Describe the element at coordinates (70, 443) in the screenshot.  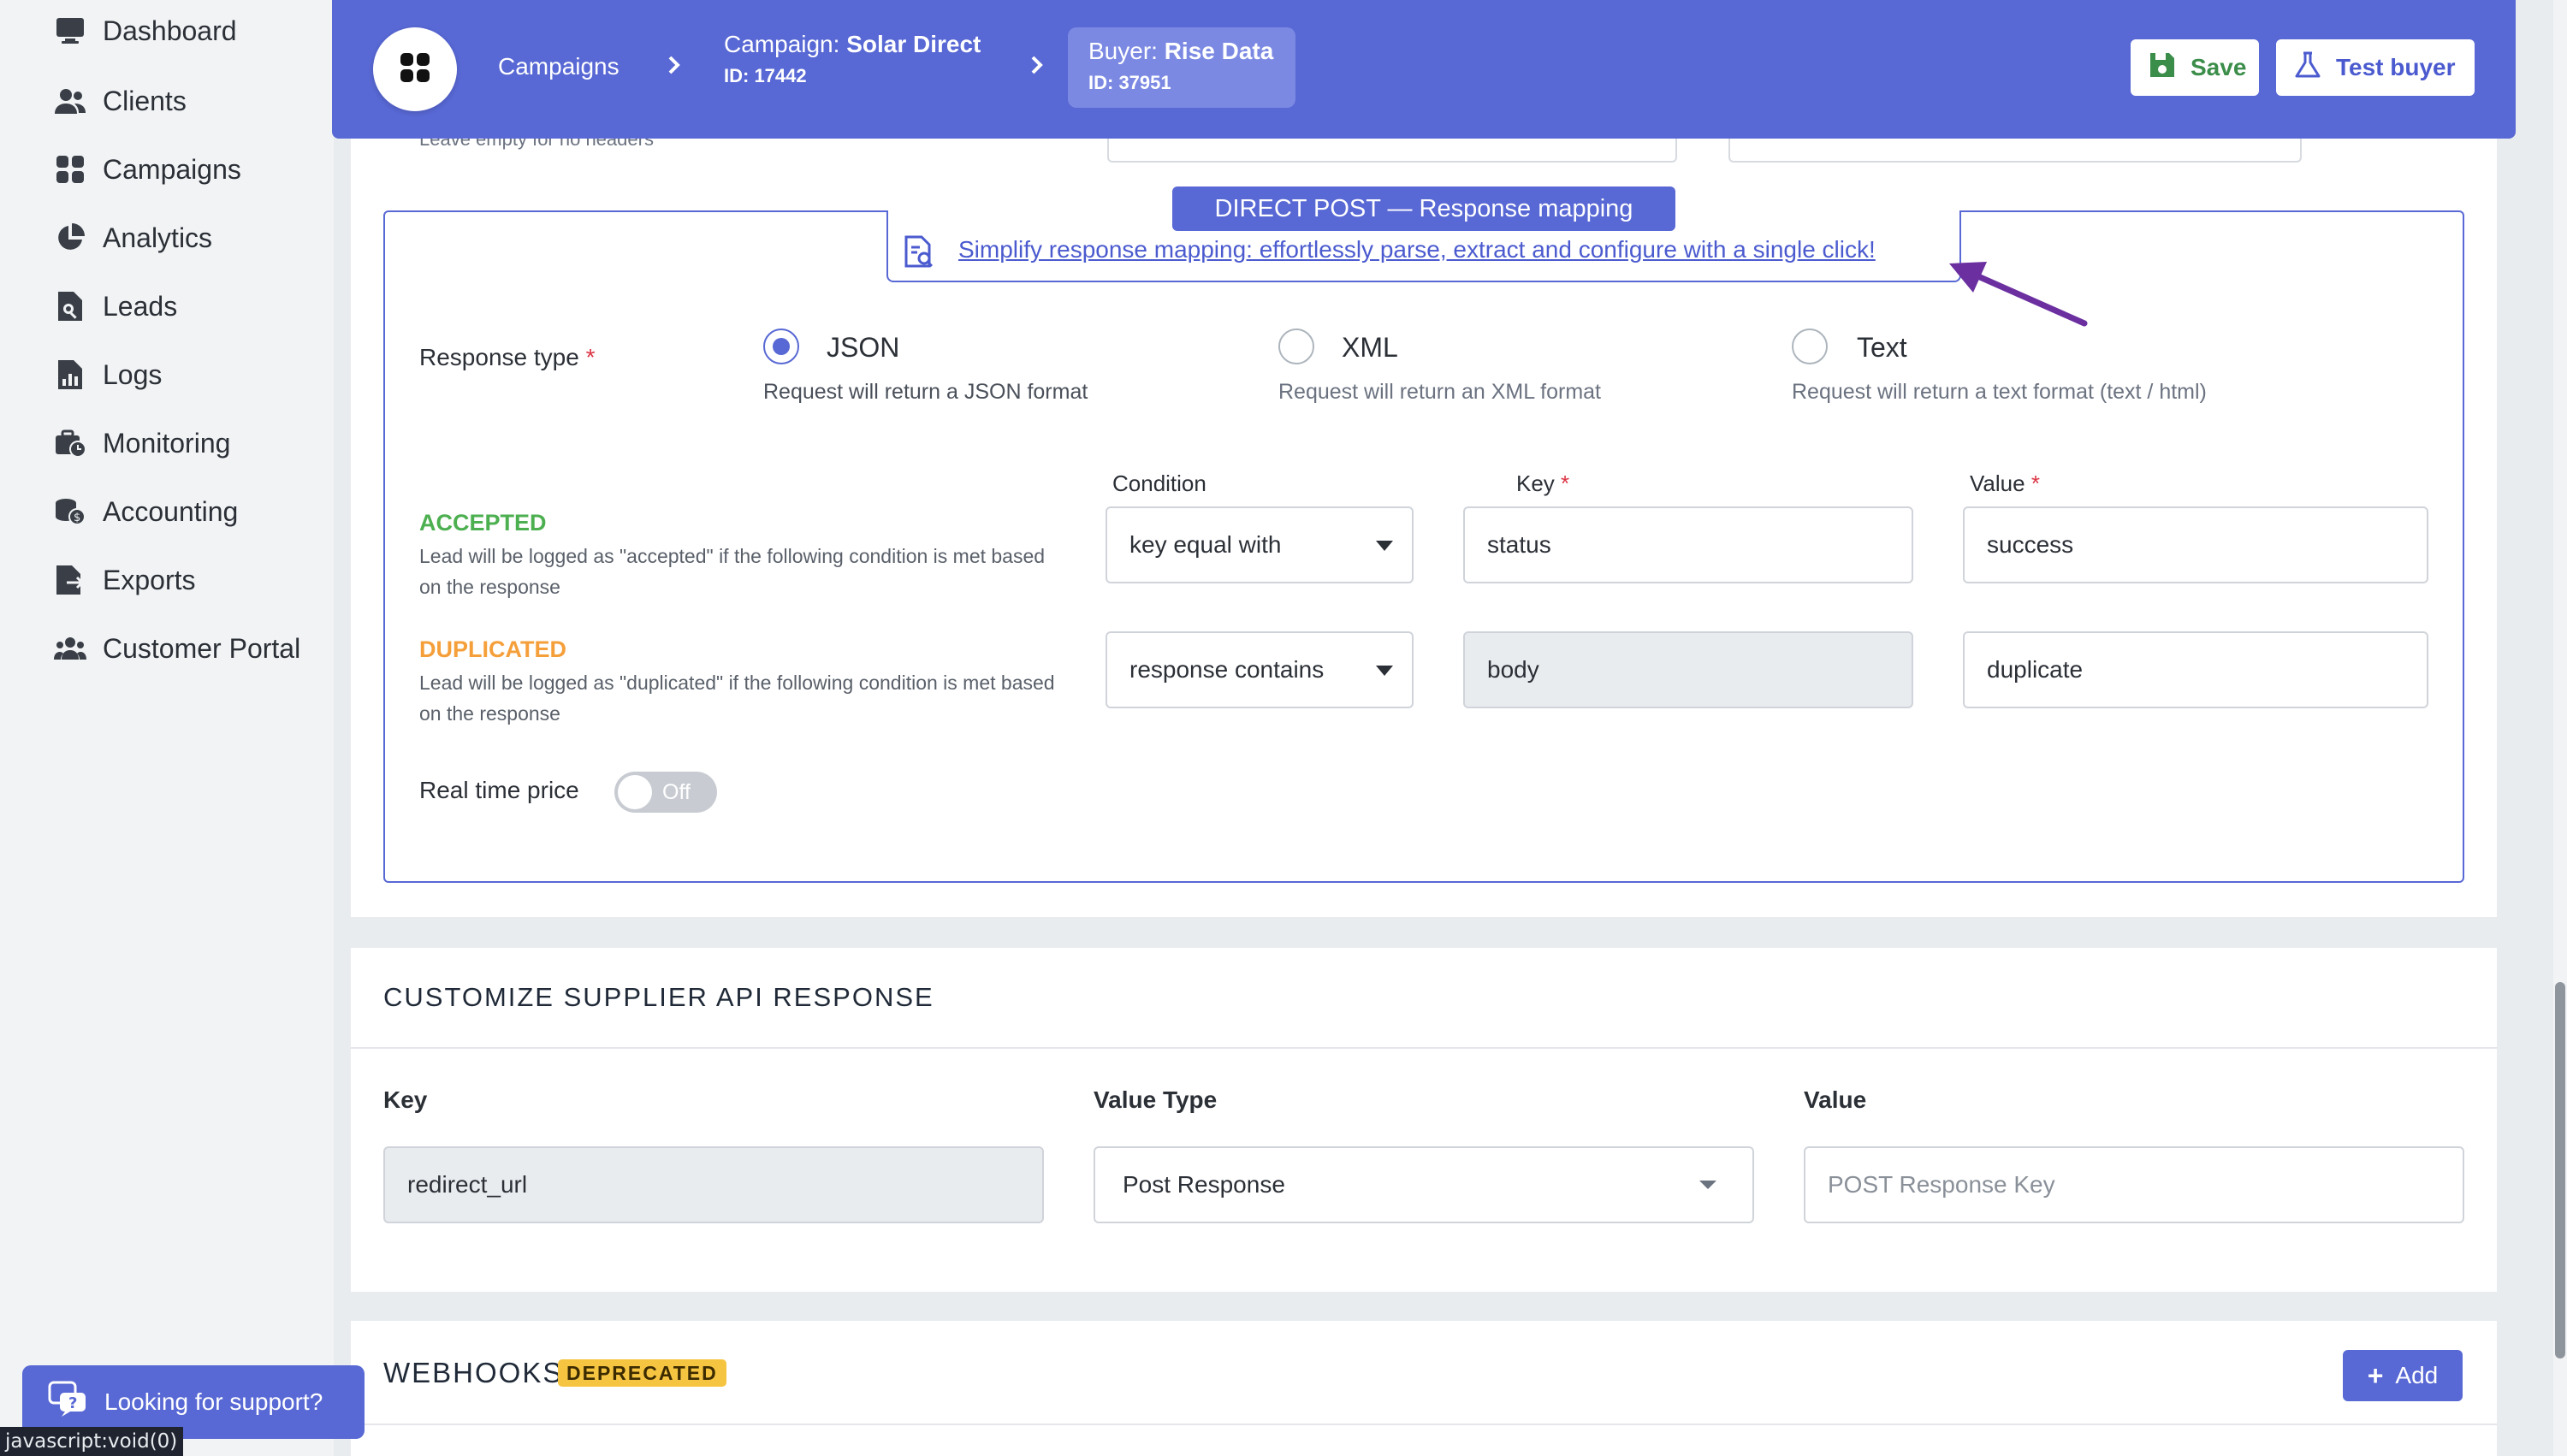
I see `briefcase-clock-icon` at that location.